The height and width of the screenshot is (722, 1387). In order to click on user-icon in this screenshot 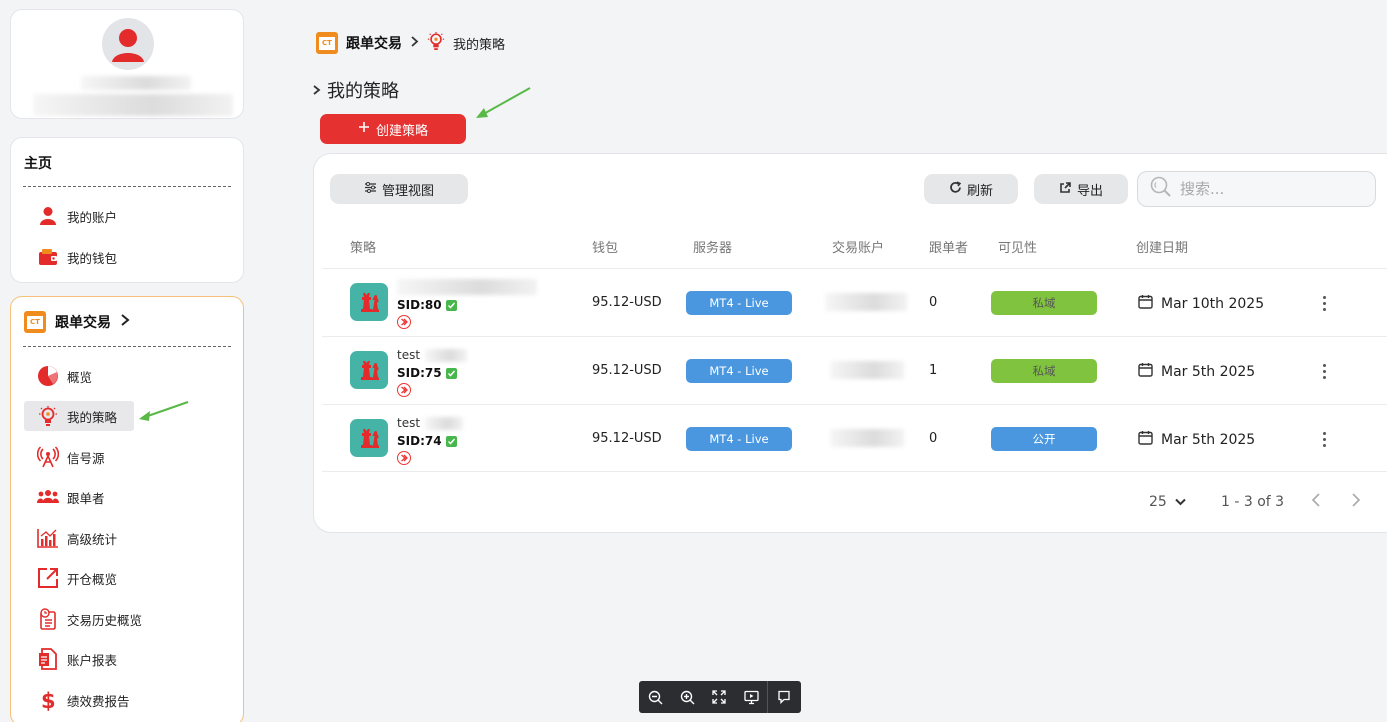, I will do `click(48, 216)`.